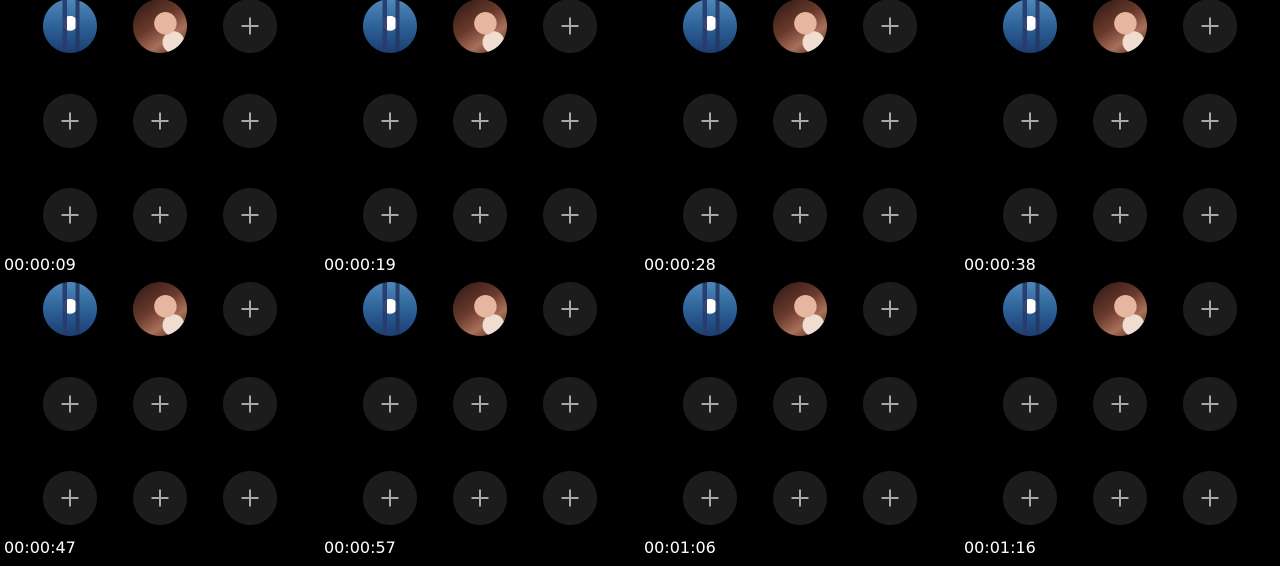 This screenshot has height=566, width=1280. Describe the element at coordinates (360, 264) in the screenshot. I see `frame-timestamp: 00:00:19` at that location.